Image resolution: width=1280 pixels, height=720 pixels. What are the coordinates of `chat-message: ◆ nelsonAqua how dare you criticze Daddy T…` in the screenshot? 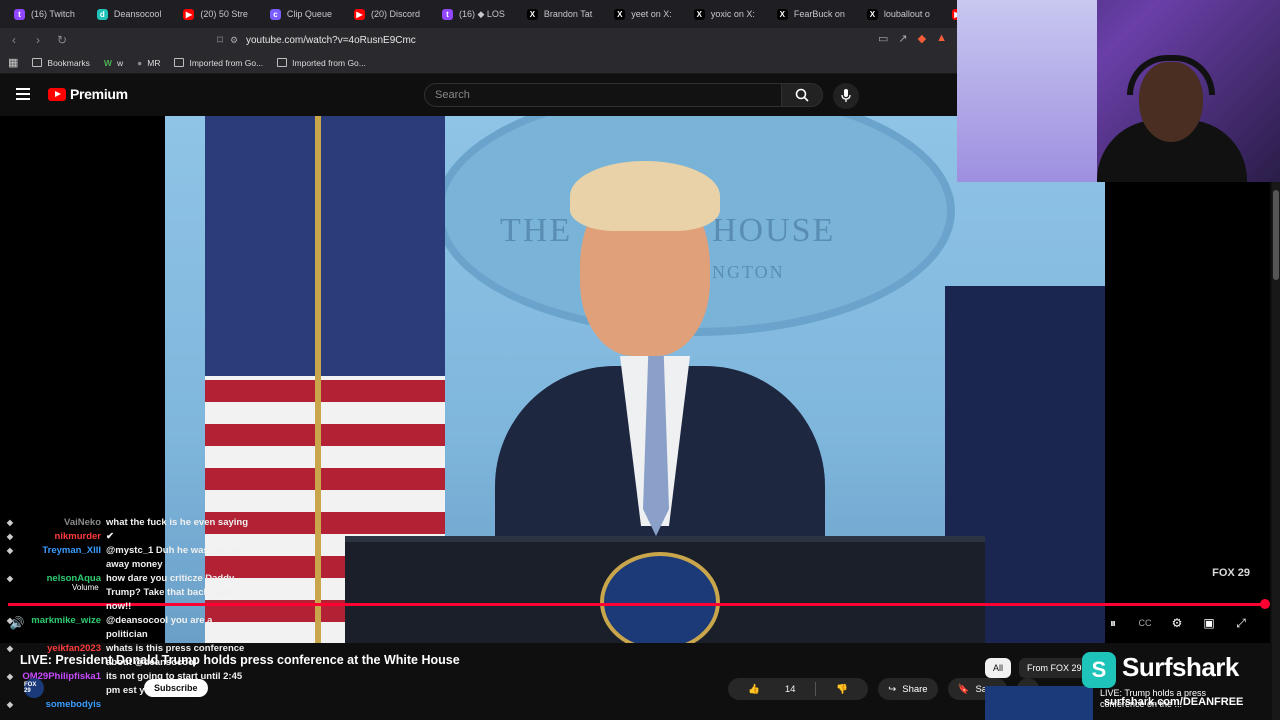 It's located at (135, 593).